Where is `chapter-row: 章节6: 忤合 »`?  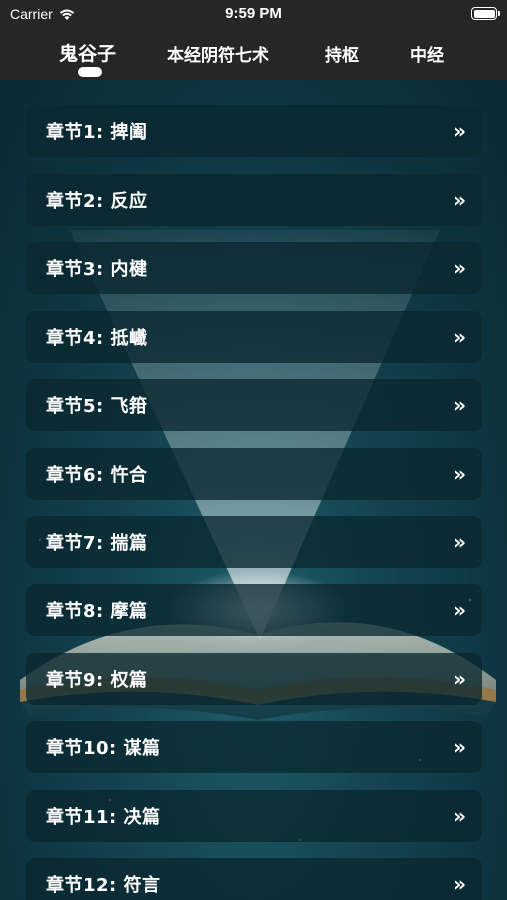
chapter-row: 章节6: 忤合 » is located at coordinates (254, 474).